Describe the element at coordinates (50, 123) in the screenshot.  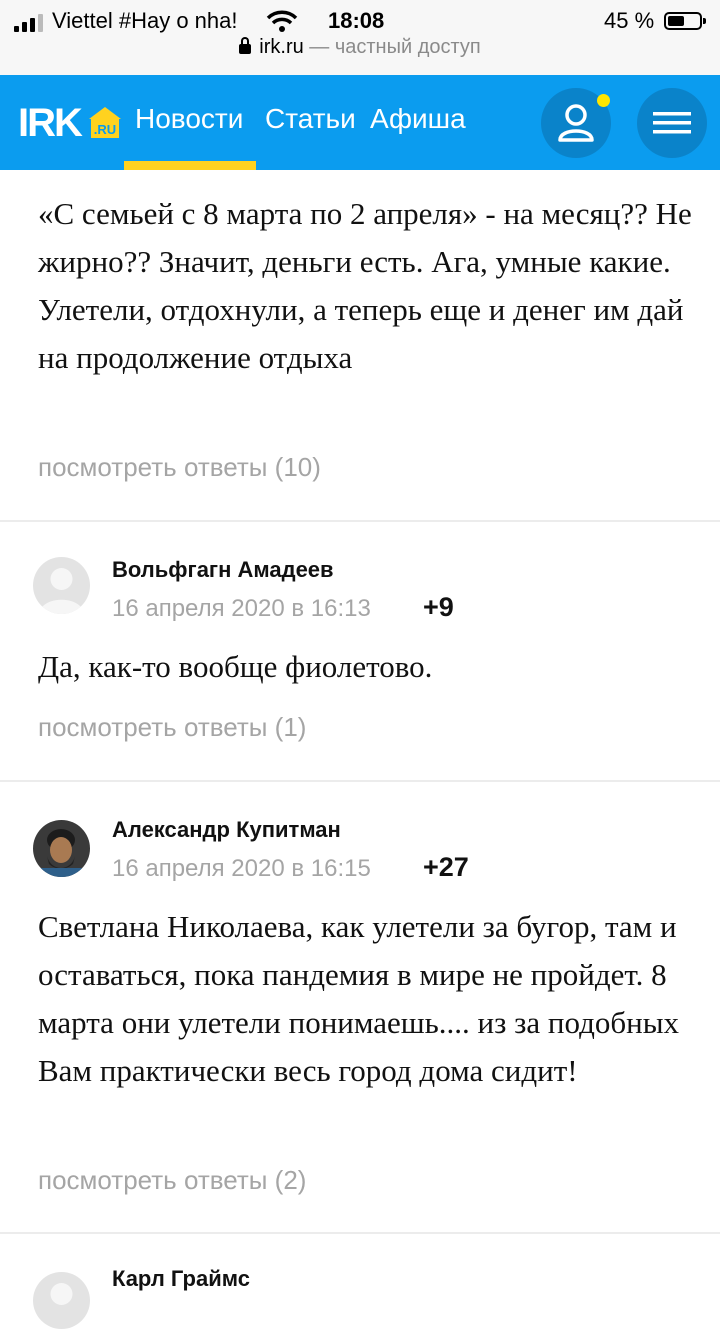
I see `logo-text: IRK` at that location.